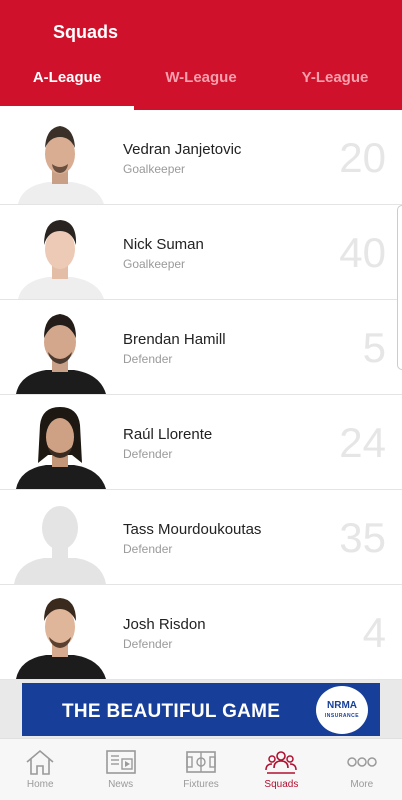 The height and width of the screenshot is (800, 402). I want to click on player-number: 35, so click(362, 537).